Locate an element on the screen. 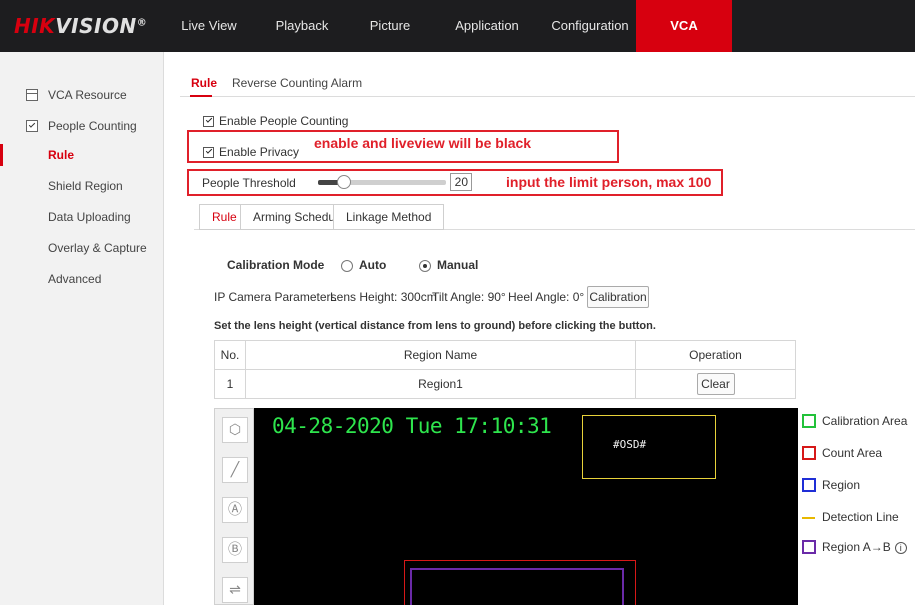 Image resolution: width=915 pixels, height=605 pixels. table-header-row: No. Region Name Operation is located at coordinates (505, 355).